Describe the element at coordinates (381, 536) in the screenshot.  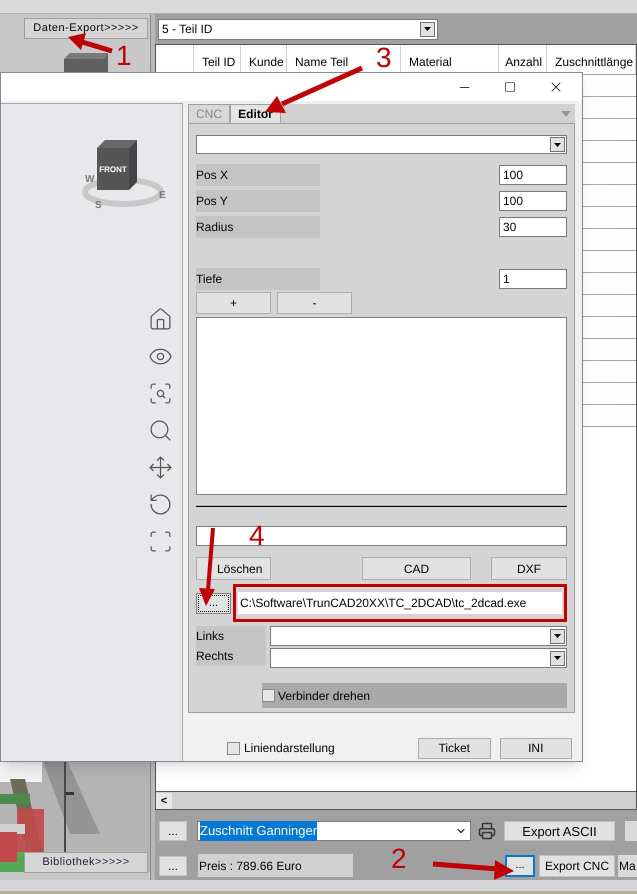
I see `text-field` at that location.